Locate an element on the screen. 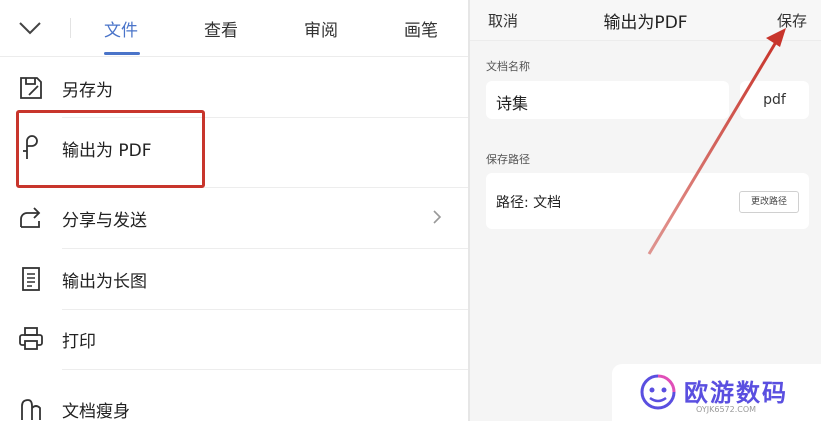  menu-item-label: 打印 is located at coordinates (79, 342).